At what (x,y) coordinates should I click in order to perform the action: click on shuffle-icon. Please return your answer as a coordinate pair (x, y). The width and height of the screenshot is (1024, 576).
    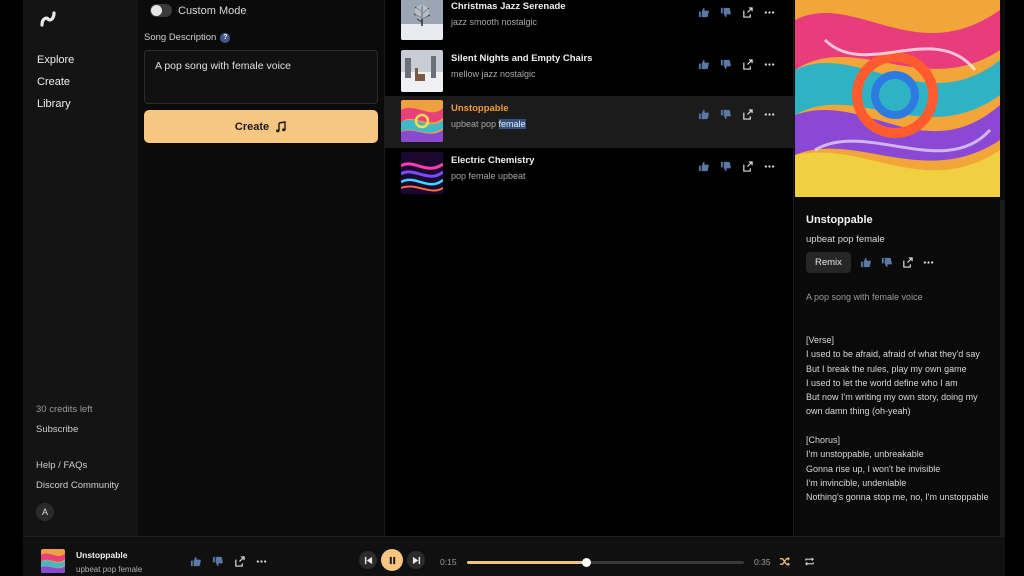
    Looking at the image, I should click on (784, 561).